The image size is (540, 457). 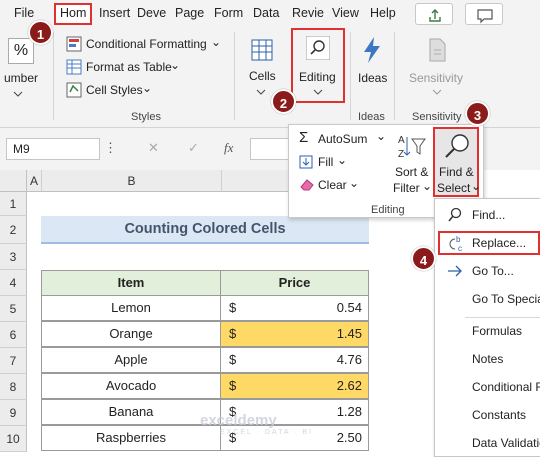 What do you see at coordinates (371, 117) in the screenshot?
I see `ideas-group-label: Ideas` at bounding box center [371, 117].